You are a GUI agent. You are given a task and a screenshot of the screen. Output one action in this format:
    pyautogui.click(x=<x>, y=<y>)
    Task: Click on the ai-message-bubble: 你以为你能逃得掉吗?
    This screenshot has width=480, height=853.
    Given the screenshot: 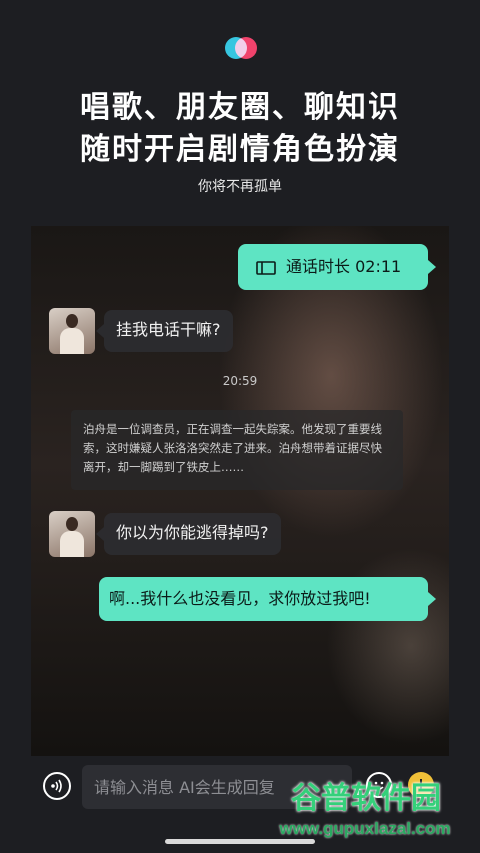 What is the action you would take?
    pyautogui.click(x=192, y=534)
    